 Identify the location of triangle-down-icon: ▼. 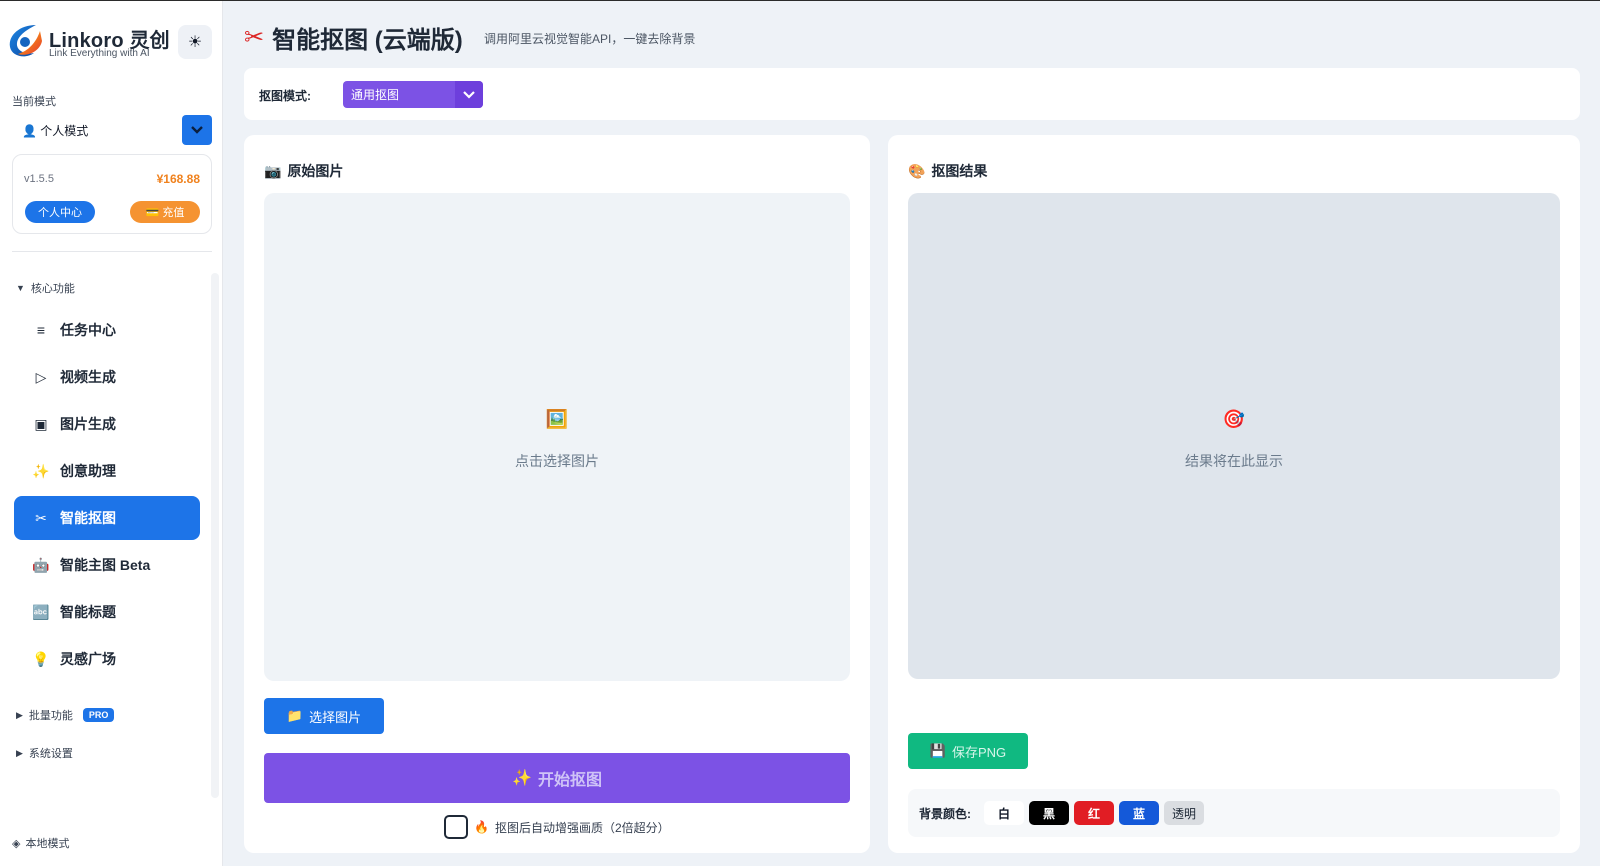
(20, 288).